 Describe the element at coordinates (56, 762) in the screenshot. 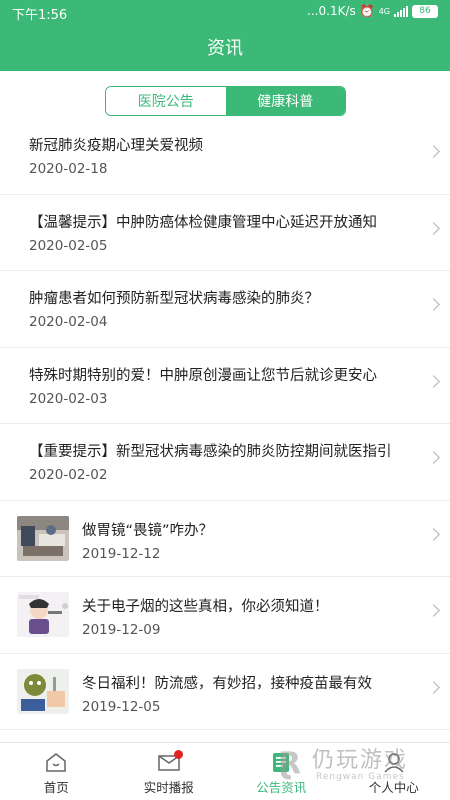

I see `home-icon` at that location.